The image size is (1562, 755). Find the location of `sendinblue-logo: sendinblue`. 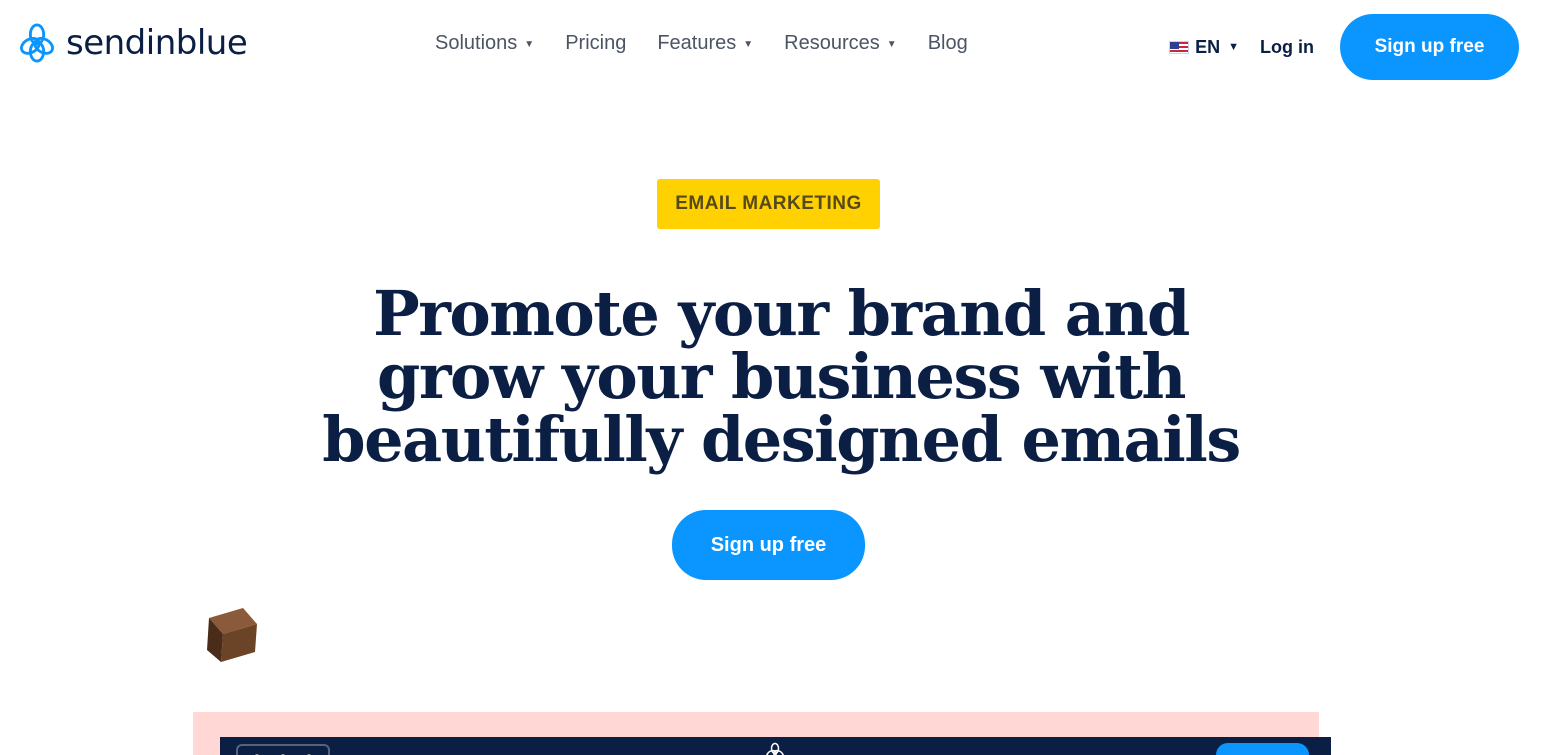

sendinblue-logo: sendinblue is located at coordinates (133, 43).